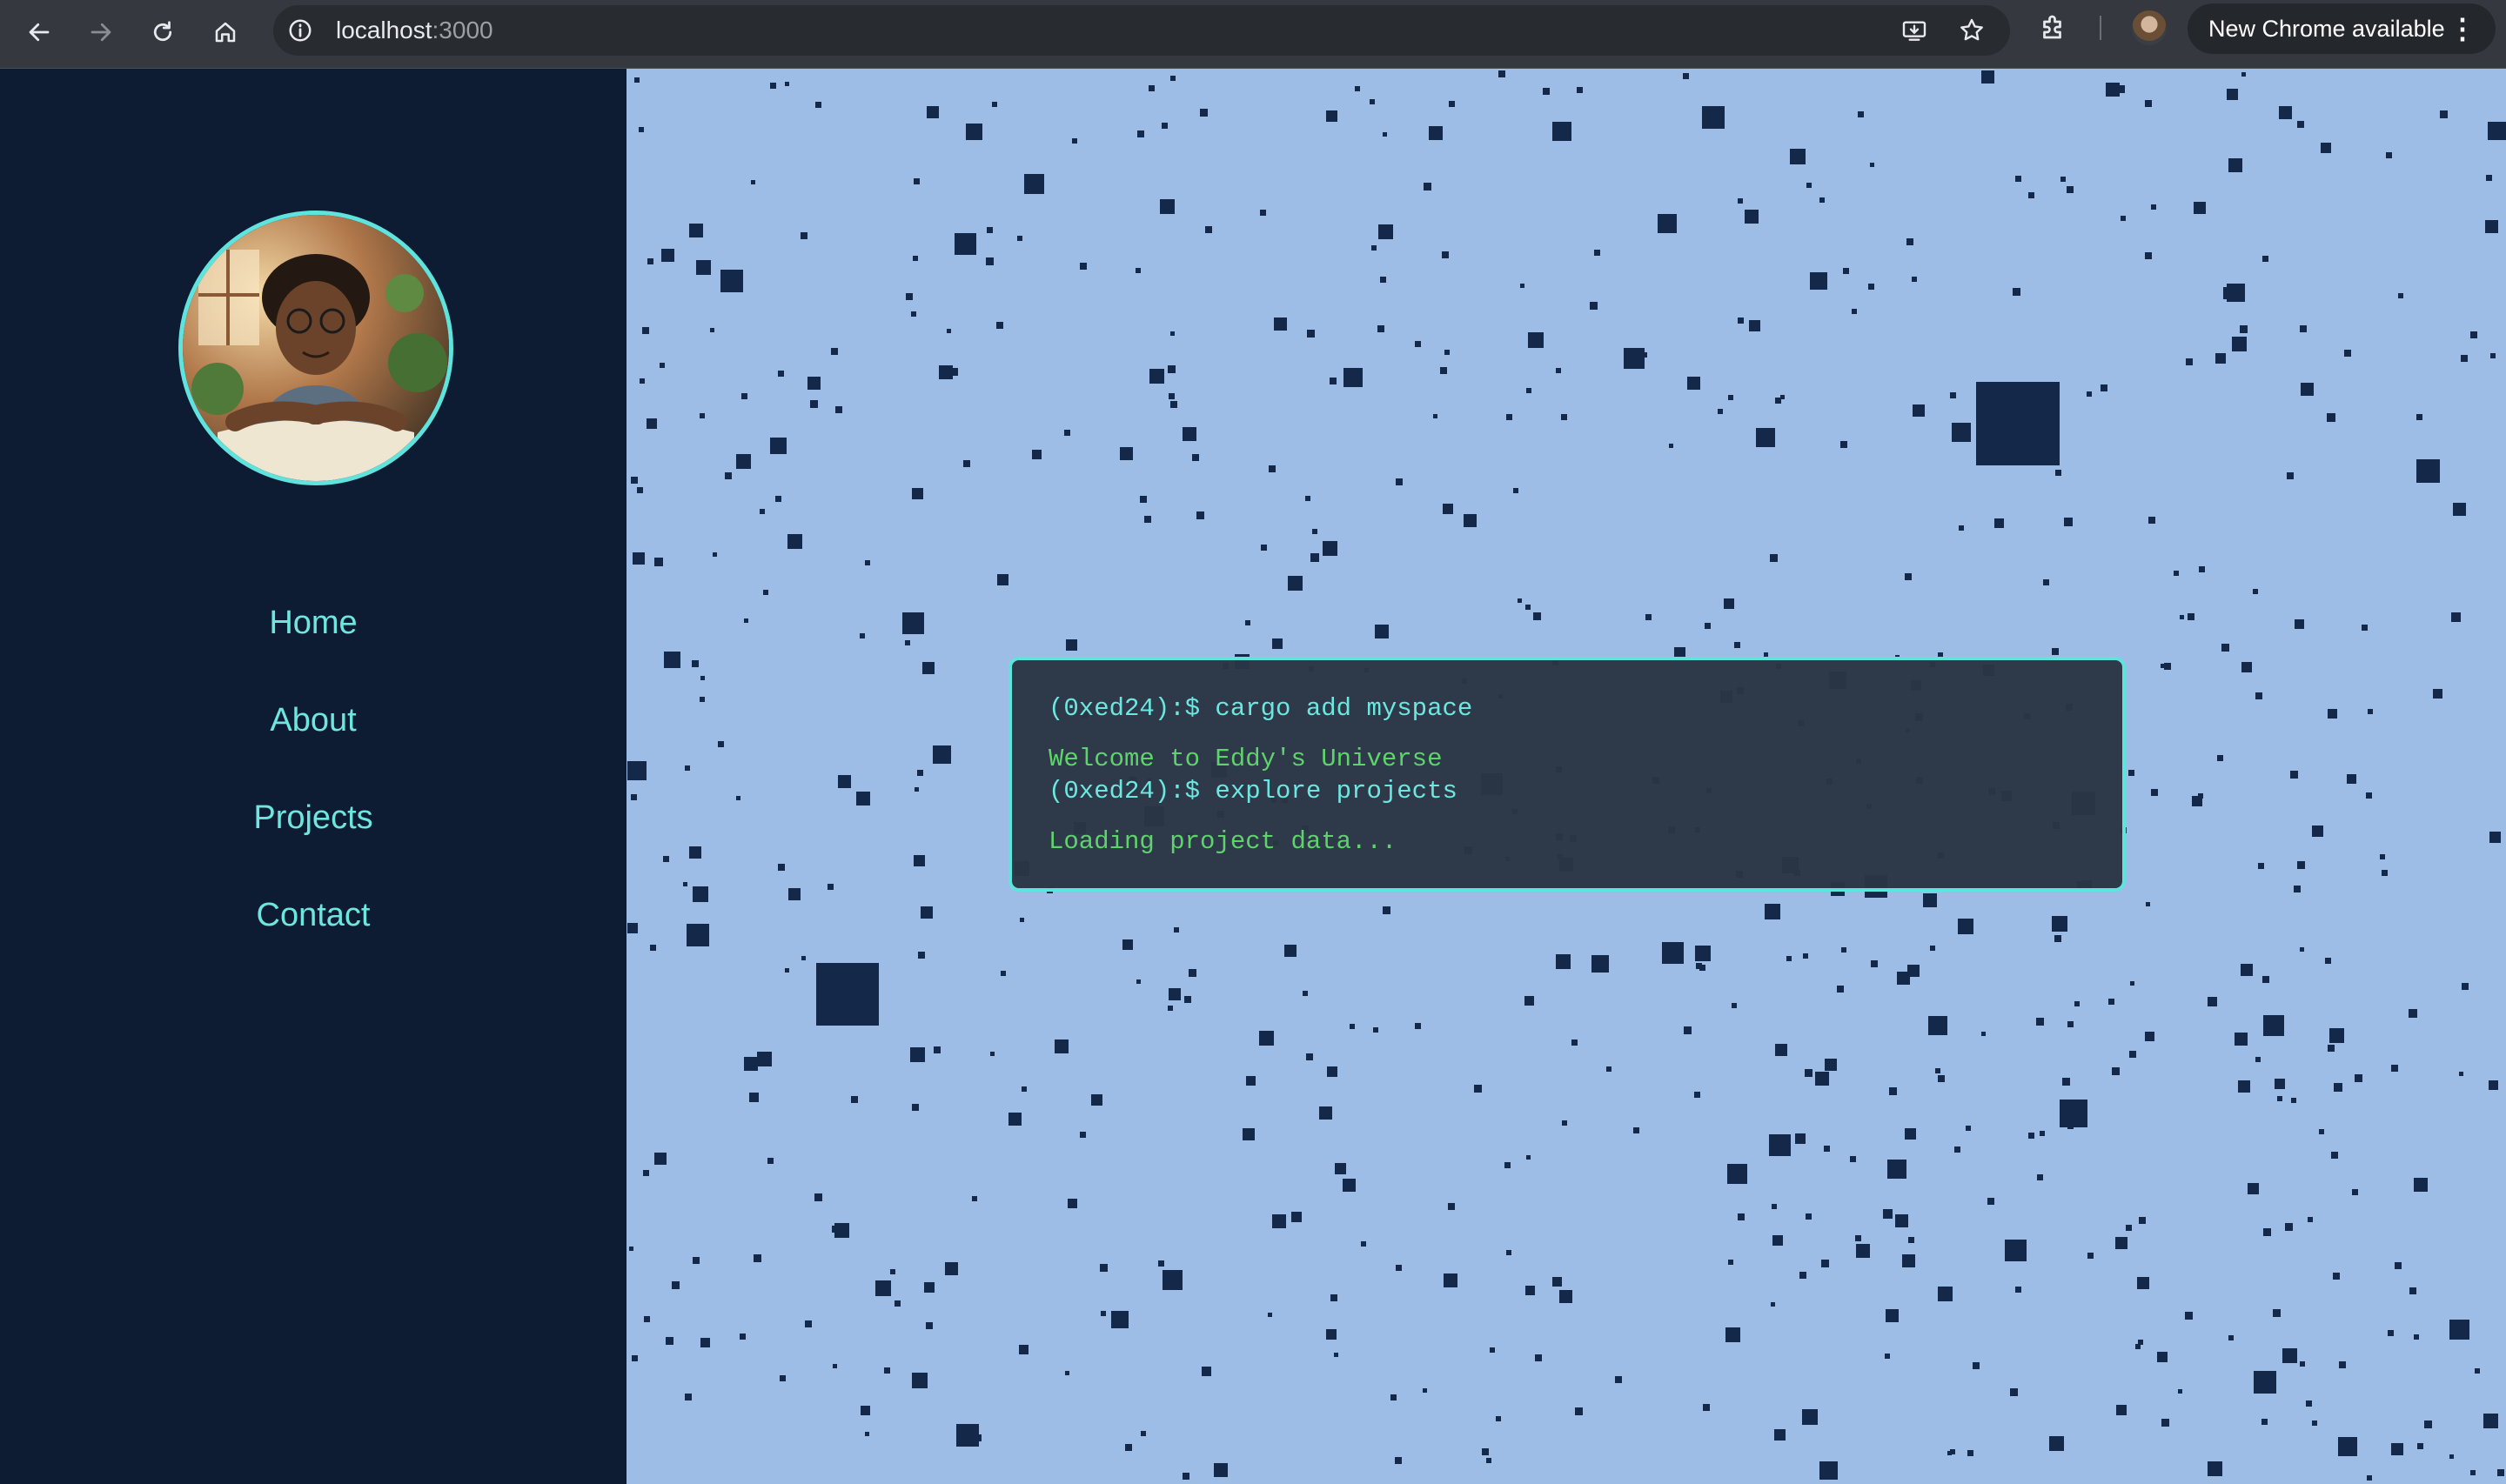 The image size is (2506, 1484). What do you see at coordinates (2462, 28) in the screenshot?
I see `menu-kebab-icon: ⋮` at bounding box center [2462, 28].